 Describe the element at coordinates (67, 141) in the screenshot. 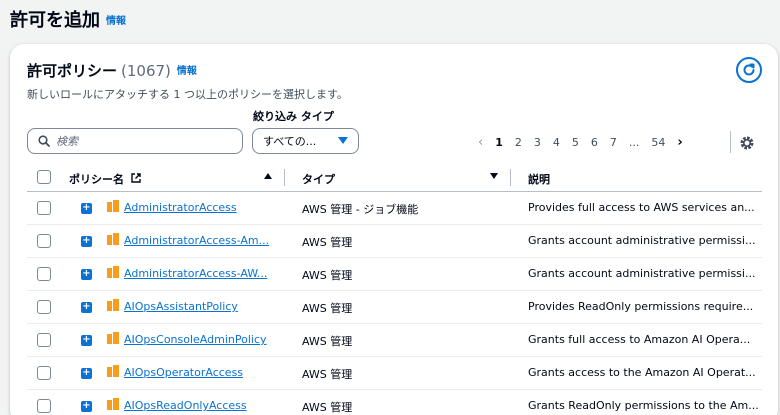

I see `search-placeholder: 検索` at that location.